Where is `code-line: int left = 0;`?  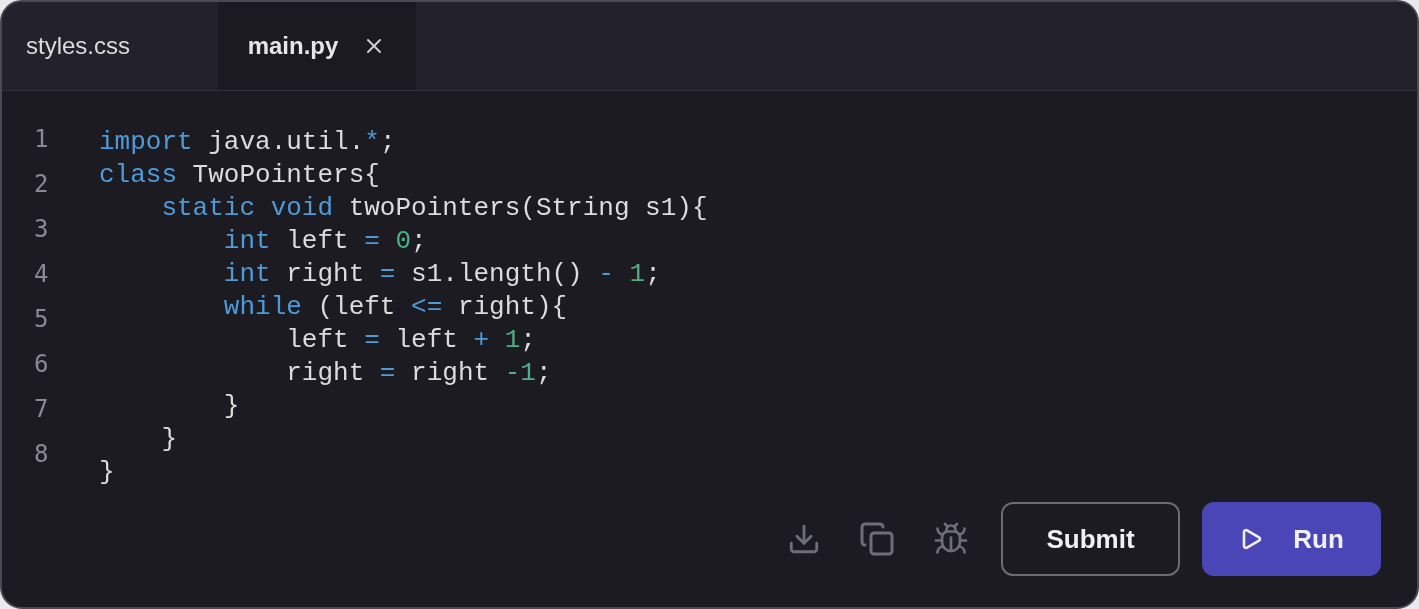 code-line: int left = 0; is located at coordinates (324, 241).